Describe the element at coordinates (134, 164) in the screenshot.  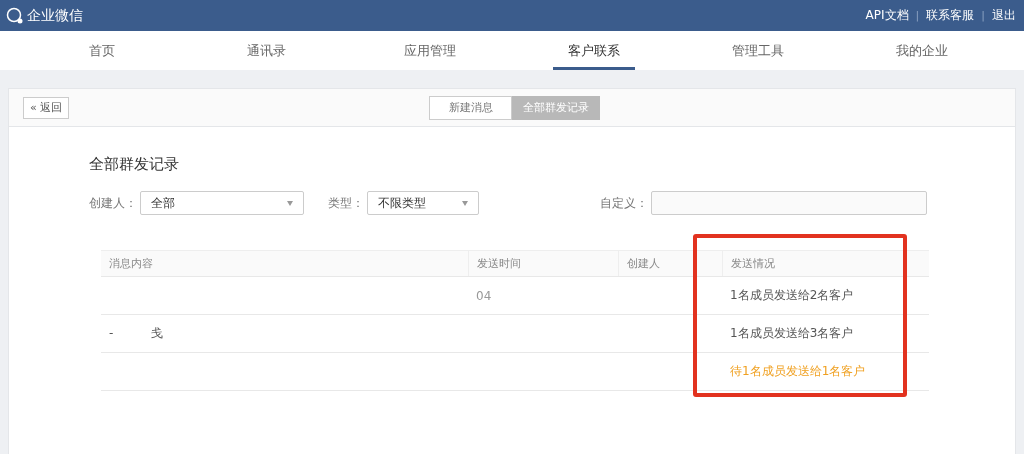
I see `page-heading: 全部群发记录` at that location.